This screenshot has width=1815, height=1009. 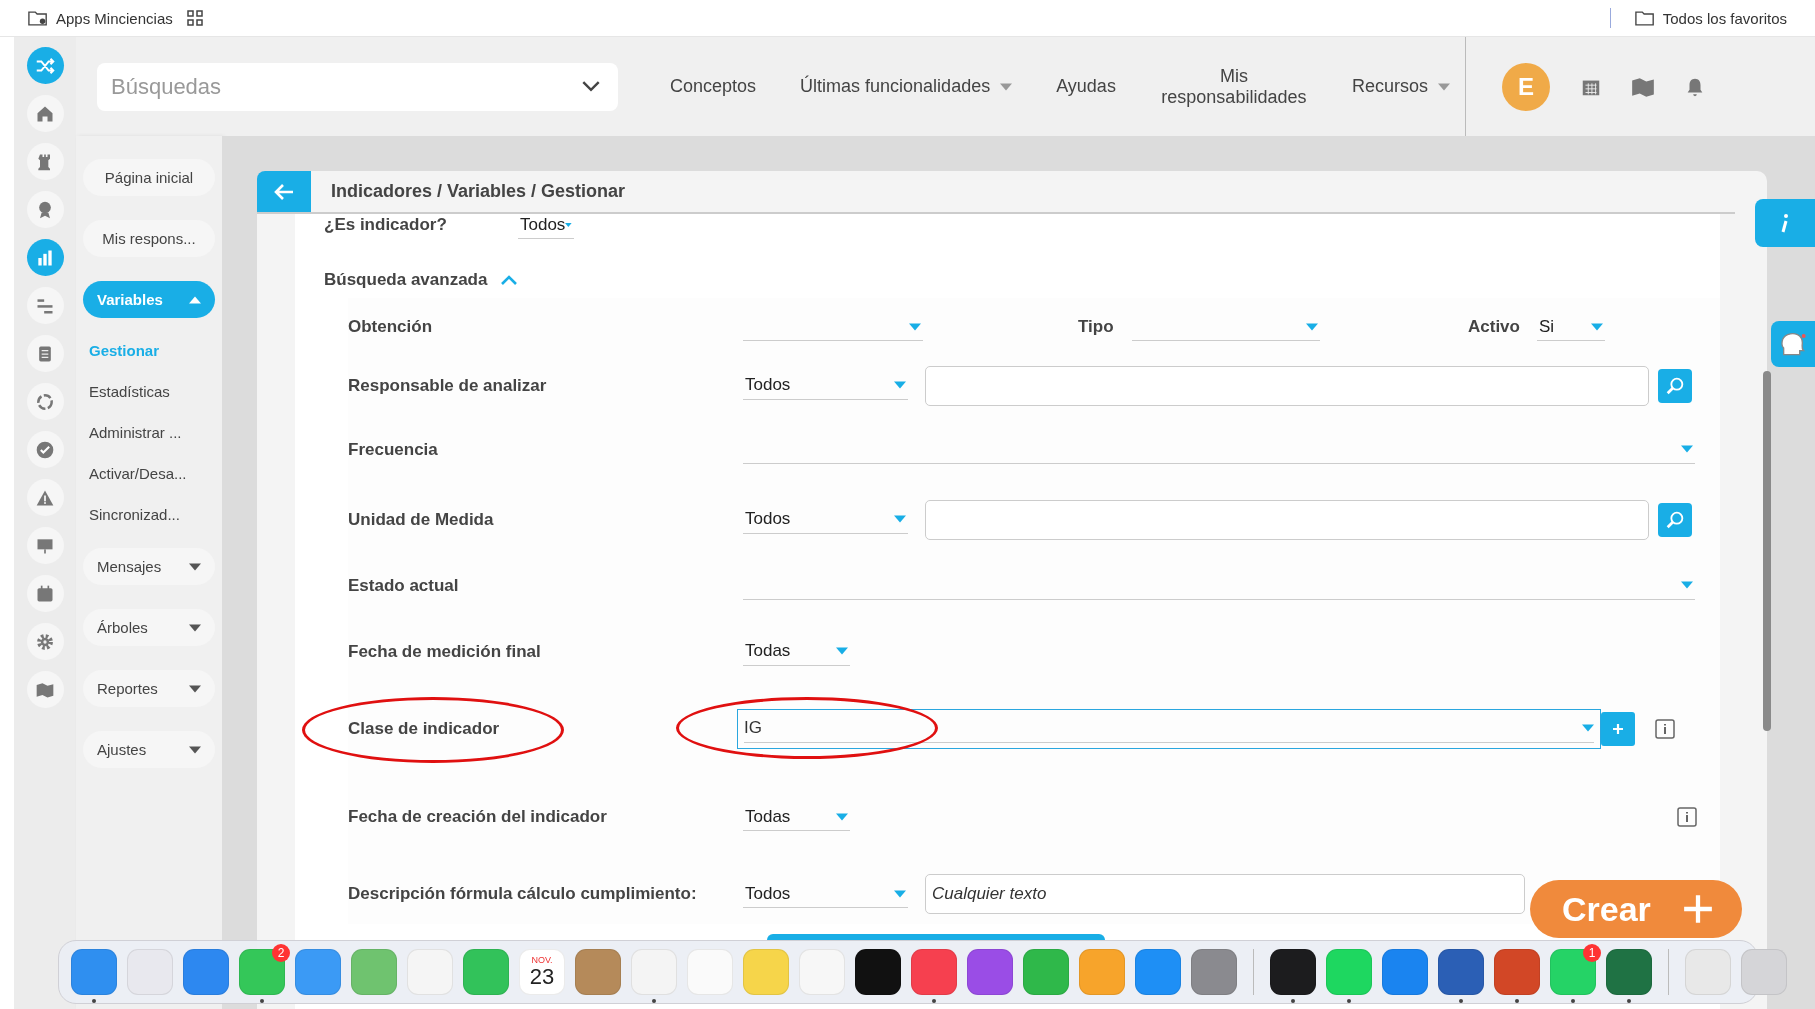 I want to click on sidebar-item: Página inicial, so click(x=149, y=177).